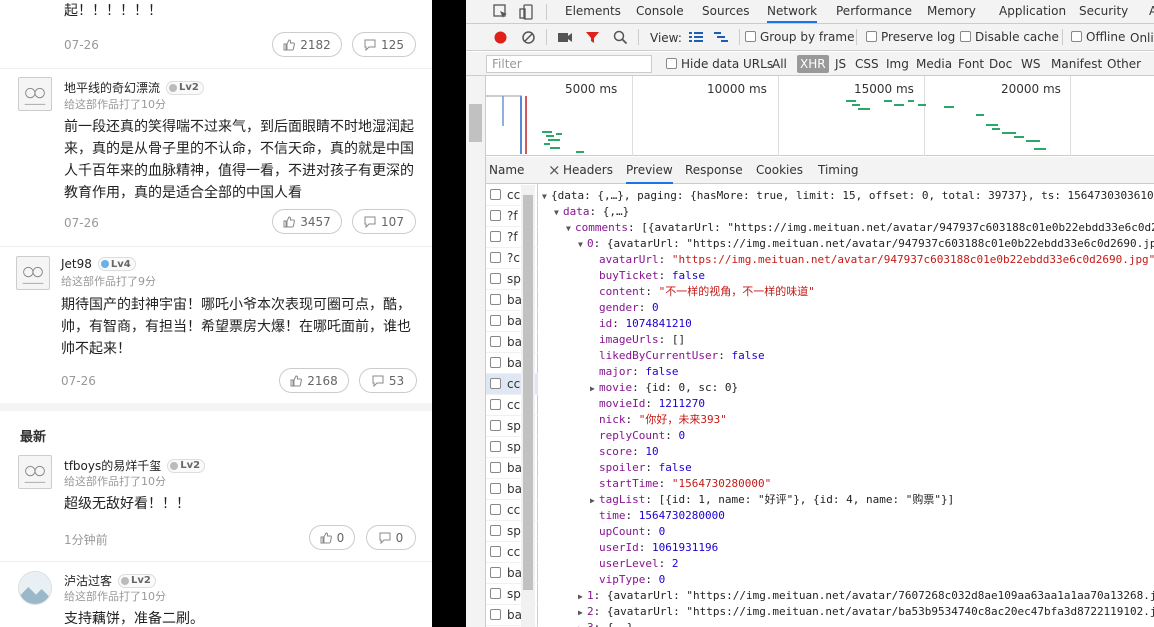 The height and width of the screenshot is (627, 1154). I want to click on preserve-log-checkbox: Preserve log, so click(910, 37).